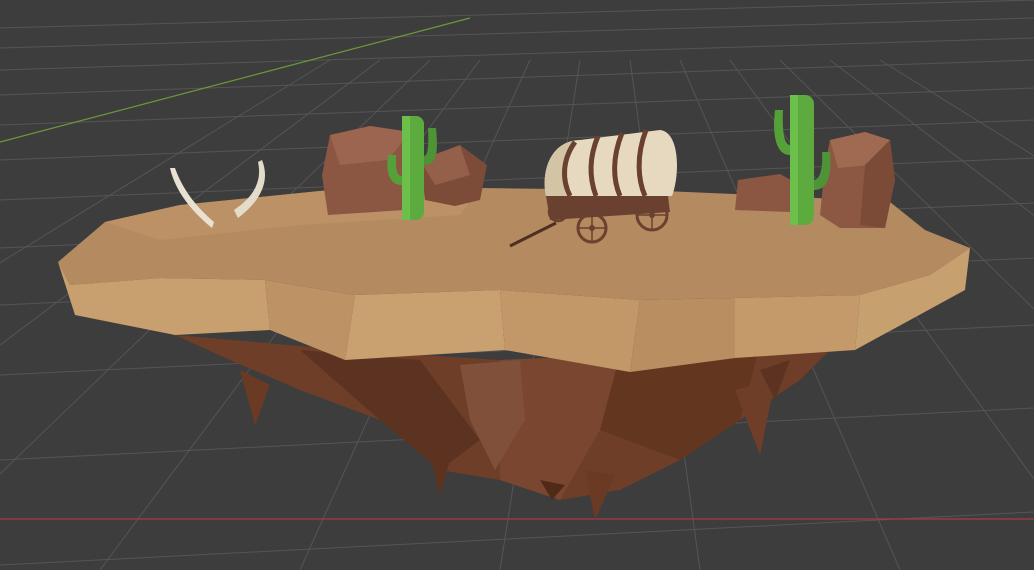  I want to click on y-axis-line, so click(235, 80).